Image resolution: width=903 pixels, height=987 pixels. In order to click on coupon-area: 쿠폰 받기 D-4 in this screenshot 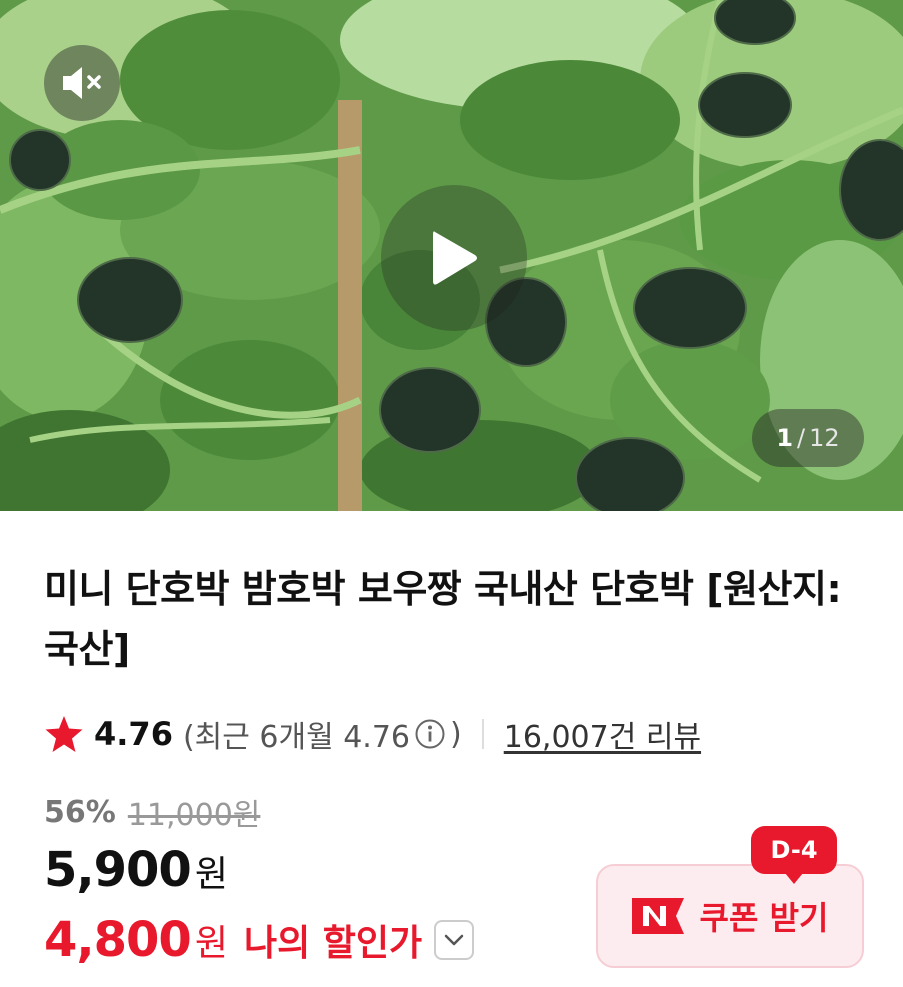, I will do `click(730, 897)`.